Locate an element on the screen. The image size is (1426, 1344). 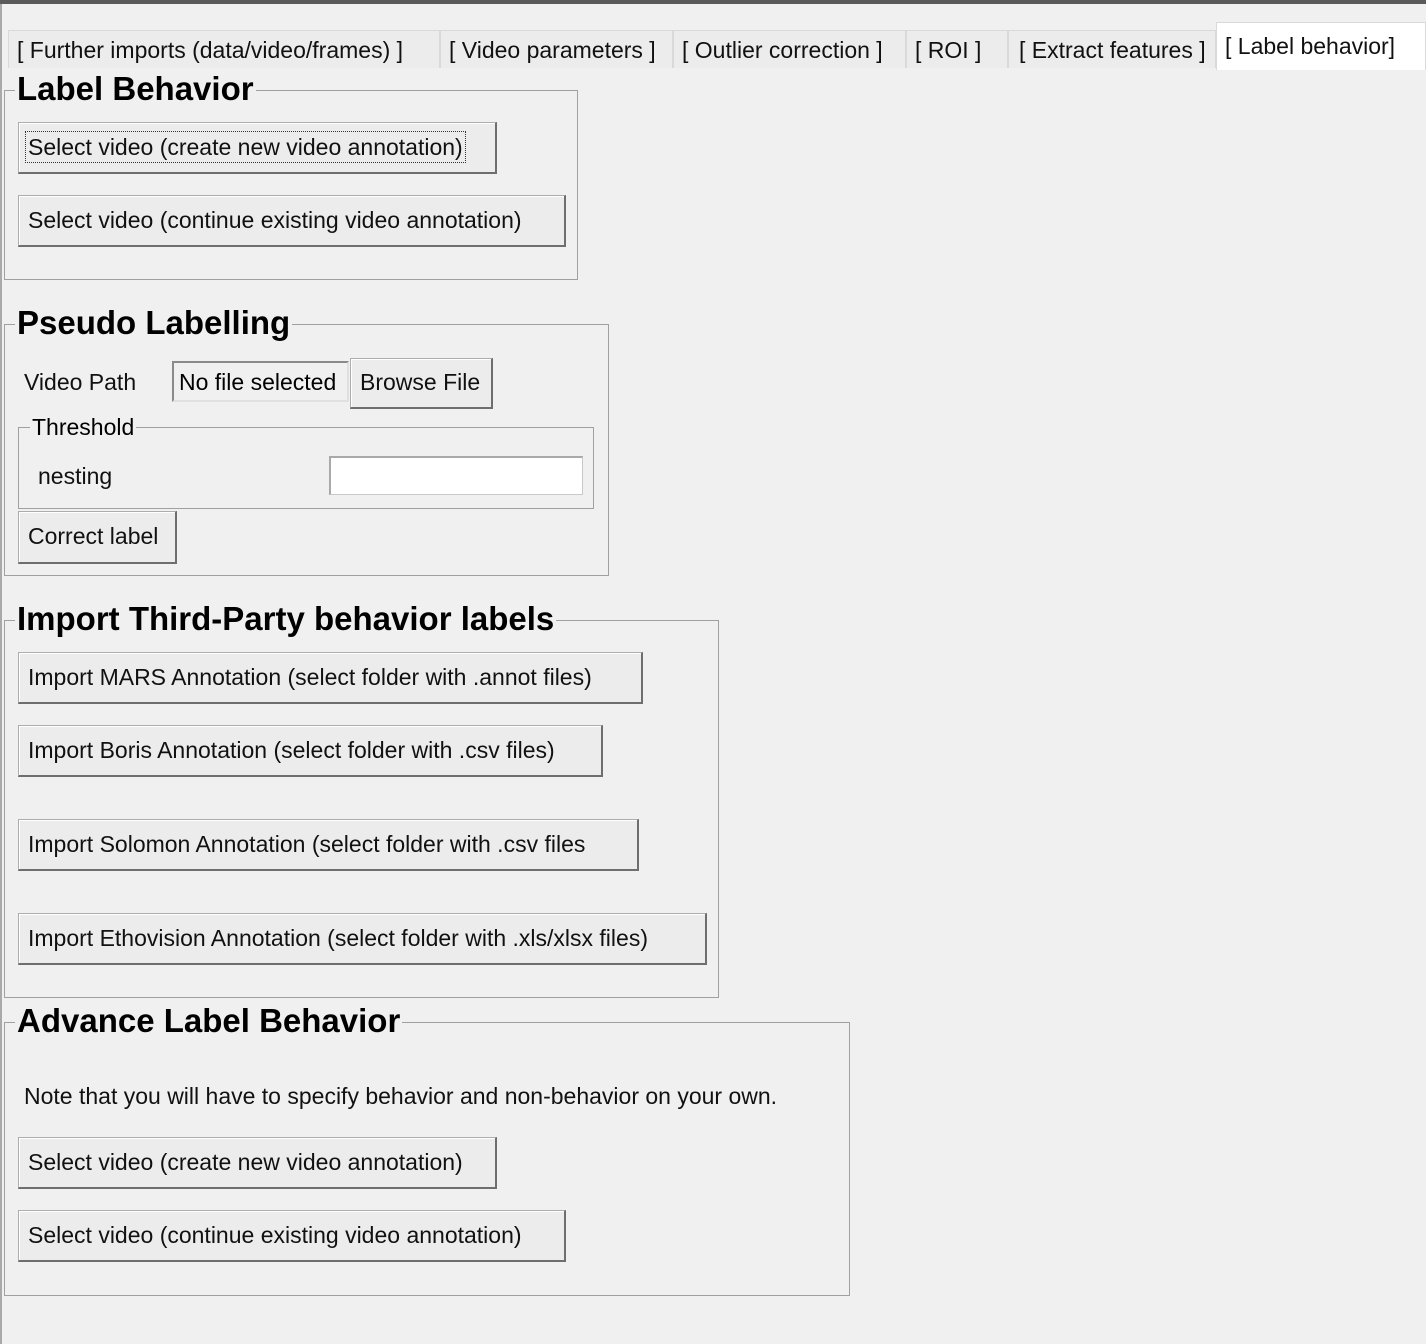
label-behavior-frame is located at coordinates (291, 185).